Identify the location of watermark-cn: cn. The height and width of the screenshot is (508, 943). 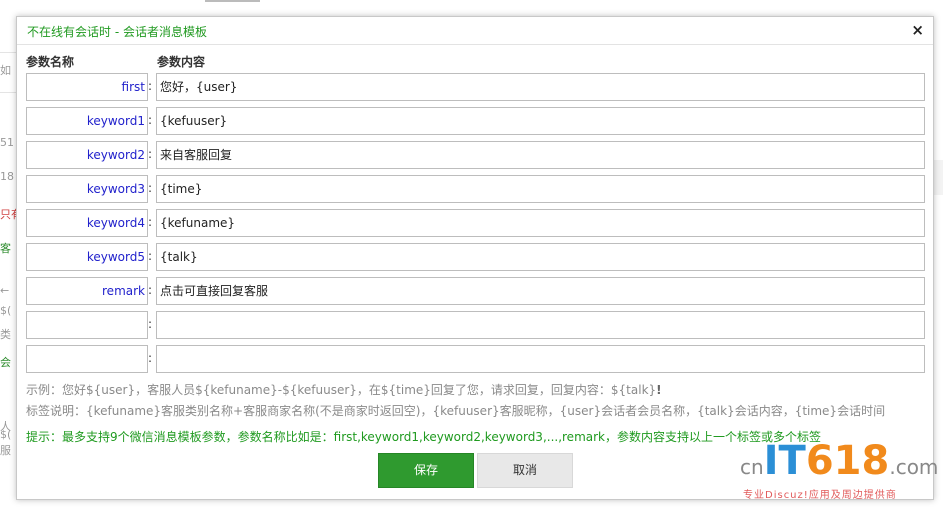
(752, 467).